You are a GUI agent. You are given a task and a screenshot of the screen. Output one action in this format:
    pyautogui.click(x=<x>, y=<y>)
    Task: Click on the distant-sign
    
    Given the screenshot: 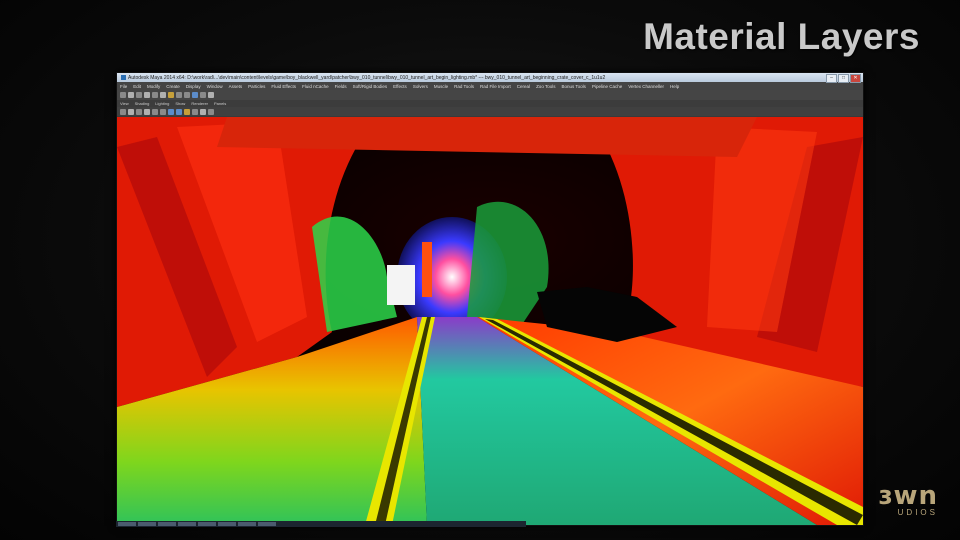 What is the action you would take?
    pyautogui.click(x=401, y=285)
    